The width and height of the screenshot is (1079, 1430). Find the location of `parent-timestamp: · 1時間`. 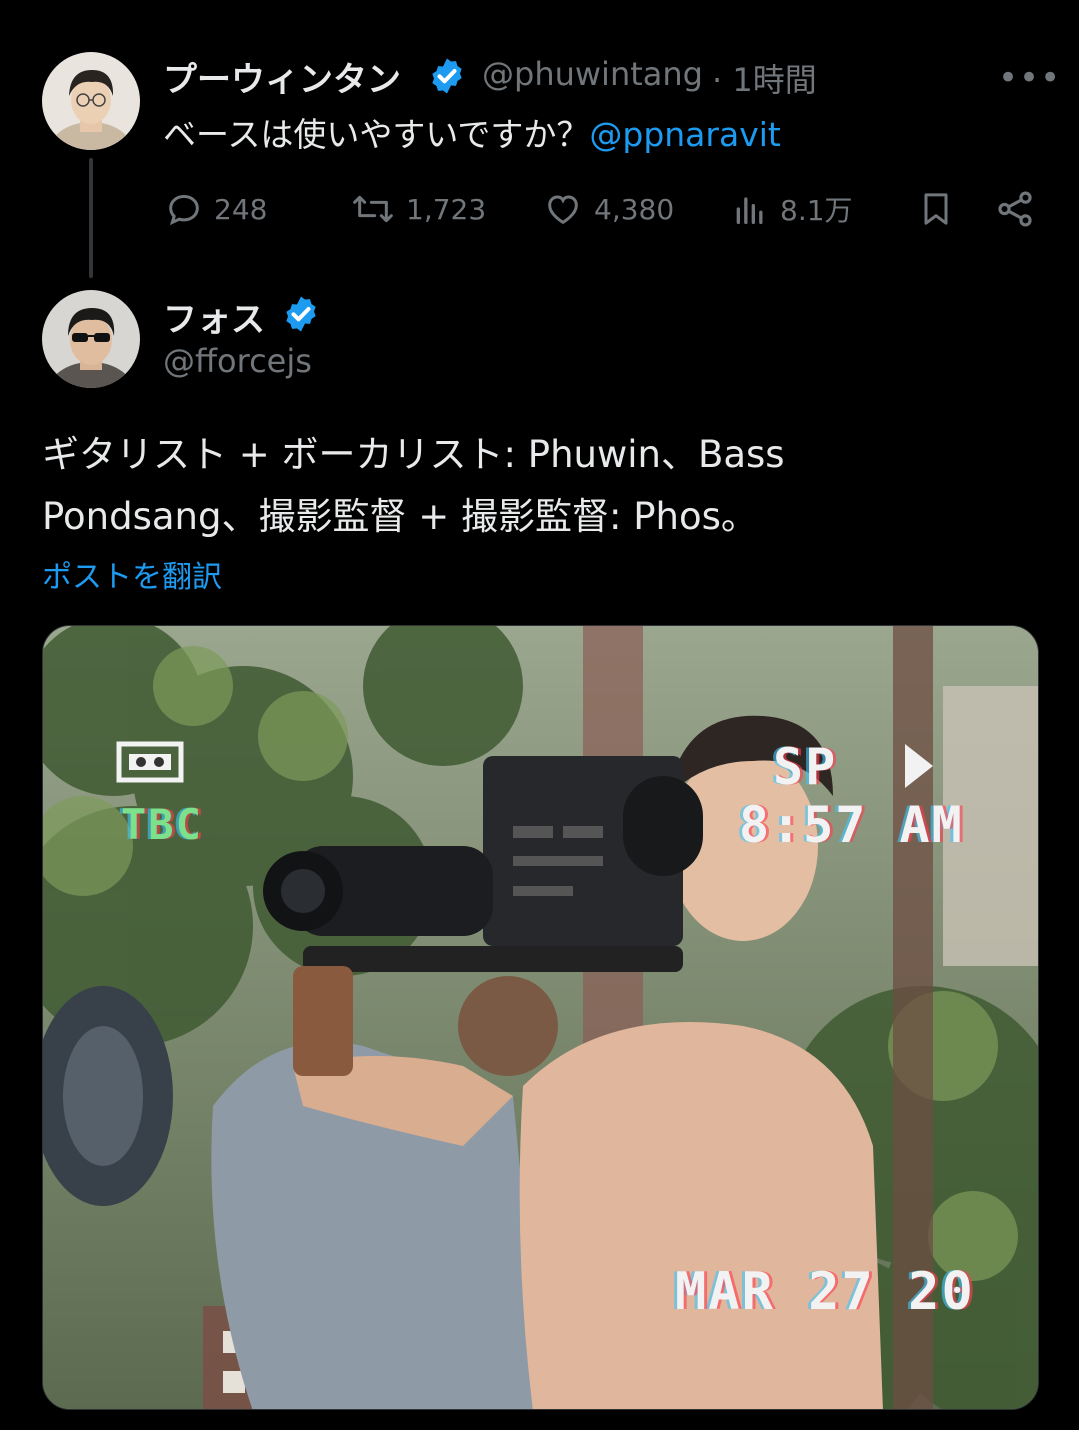

parent-timestamp: · 1時間 is located at coordinates (764, 78).